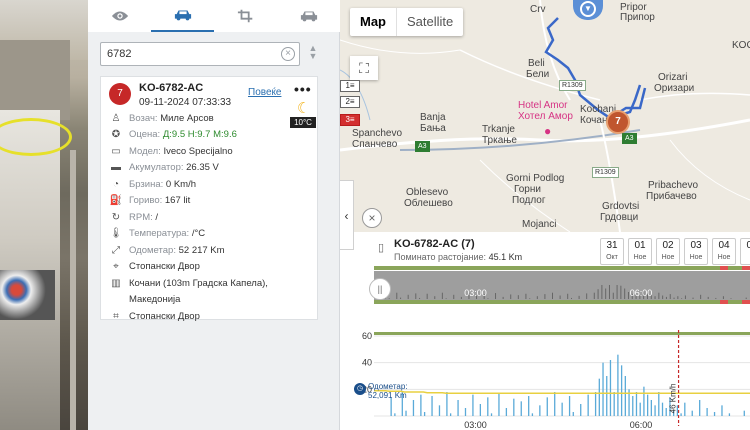 The width and height of the screenshot is (750, 430). Describe the element at coordinates (724, 245) in the screenshot. I see `day-number: 04` at that location.